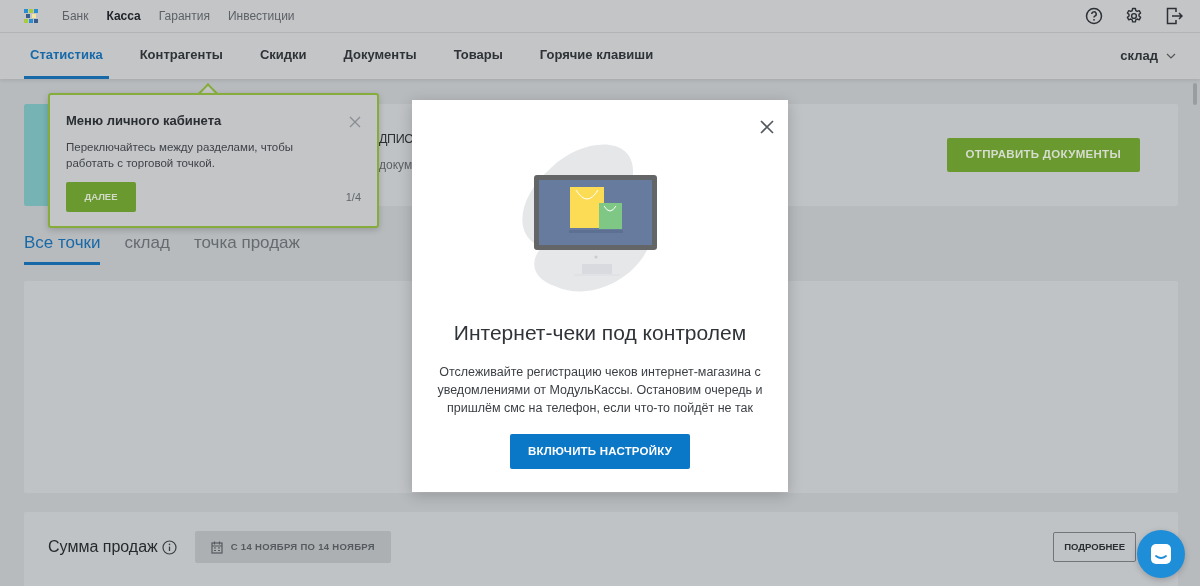 Image resolution: width=1200 pixels, height=586 pixels. Describe the element at coordinates (66, 56) in the screenshot. I see `section-tab: Статистика` at that location.